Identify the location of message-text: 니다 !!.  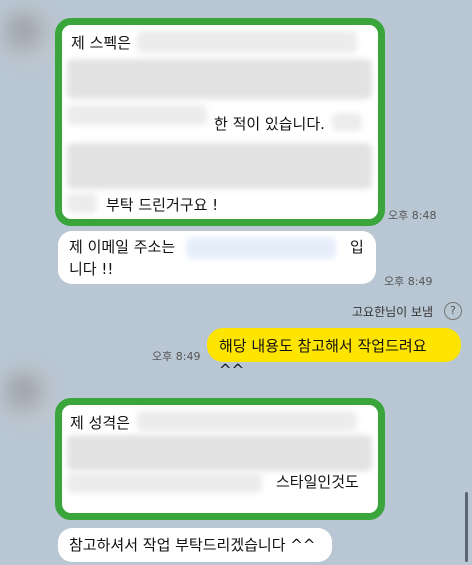
(91, 269).